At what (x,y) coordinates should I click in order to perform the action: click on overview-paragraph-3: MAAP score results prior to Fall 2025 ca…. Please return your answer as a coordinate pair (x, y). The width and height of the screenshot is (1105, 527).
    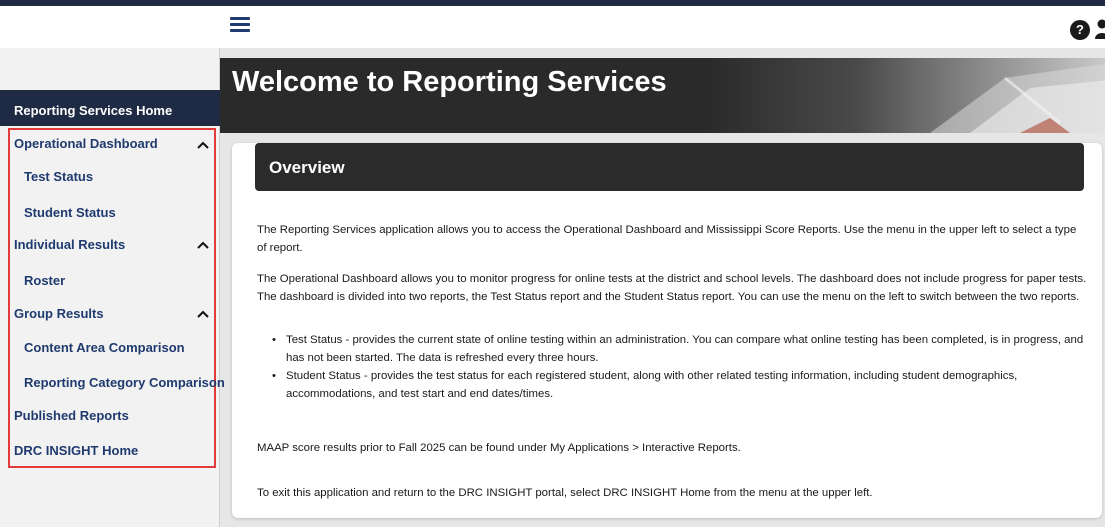
    Looking at the image, I should click on (499, 448).